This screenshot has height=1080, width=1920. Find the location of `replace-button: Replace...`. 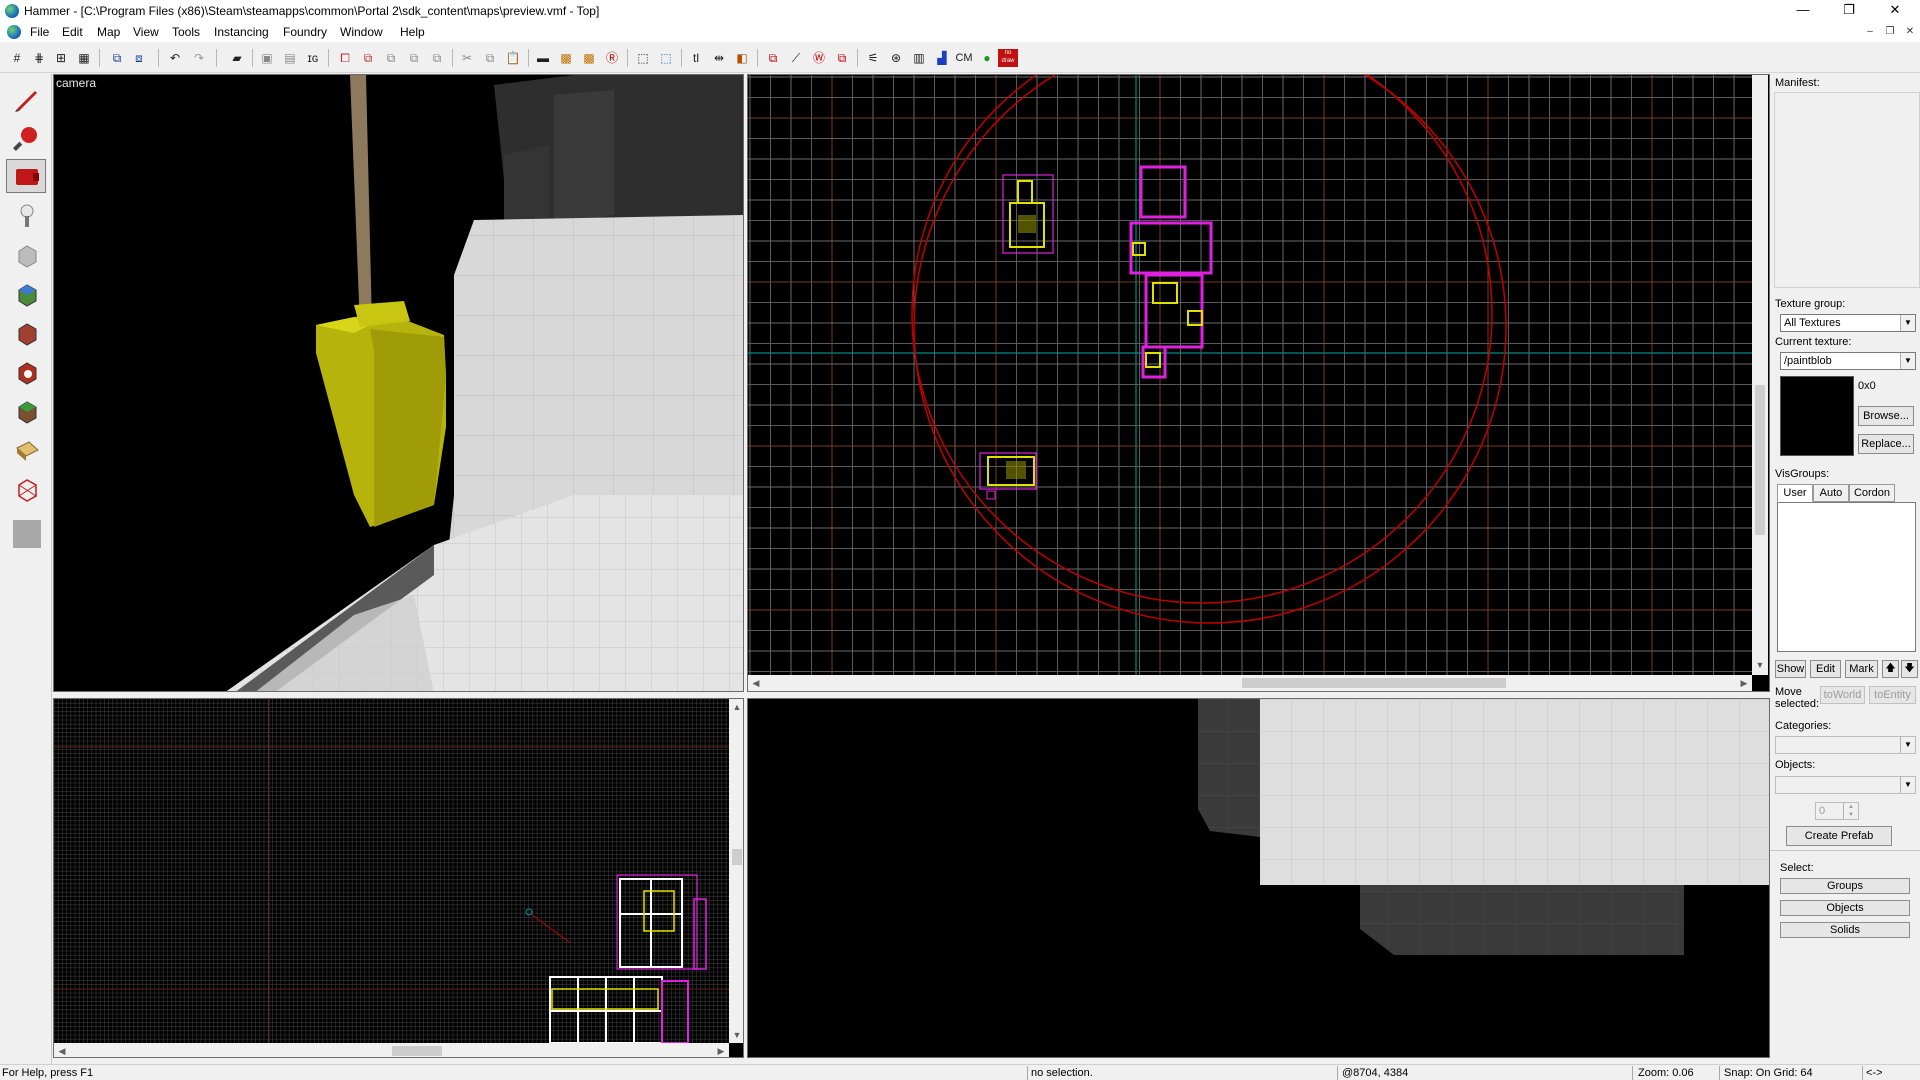

replace-button: Replace... is located at coordinates (1886, 444).